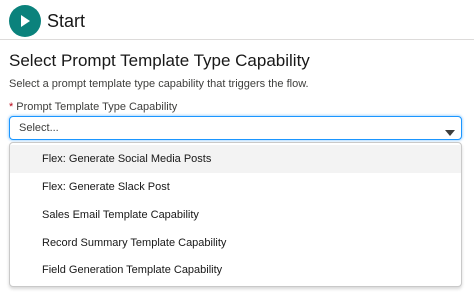 This screenshot has height=298, width=474. Describe the element at coordinates (235, 243) in the screenshot. I see `option-item: Record Summary Template Capability` at that location.